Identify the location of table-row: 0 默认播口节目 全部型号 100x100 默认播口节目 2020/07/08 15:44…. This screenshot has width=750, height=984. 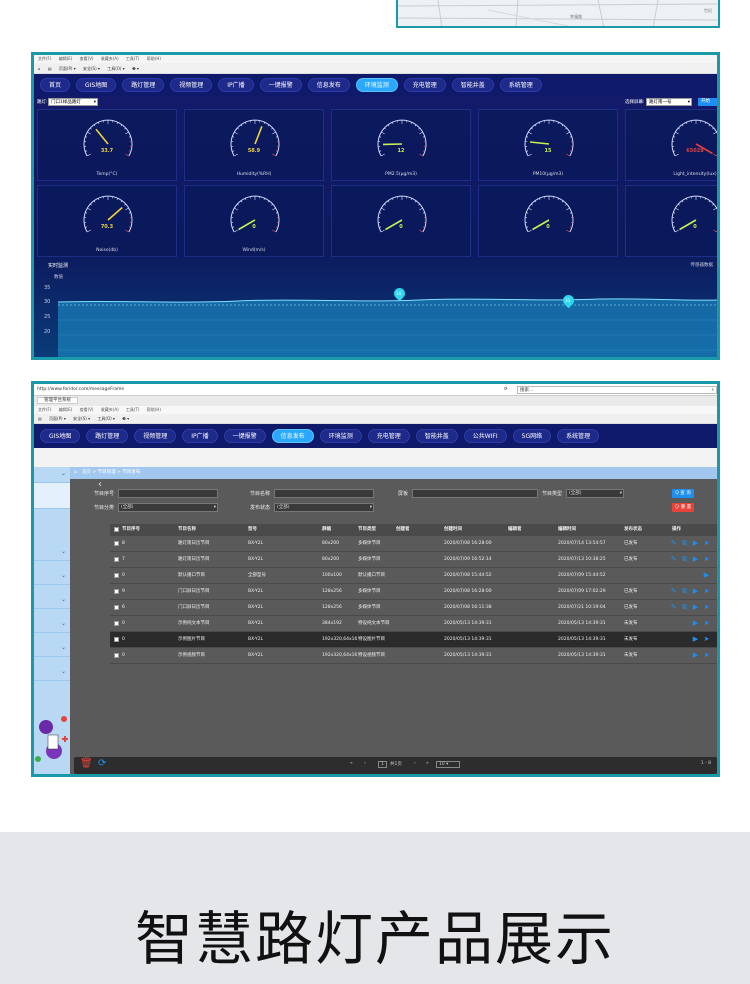
(413, 576).